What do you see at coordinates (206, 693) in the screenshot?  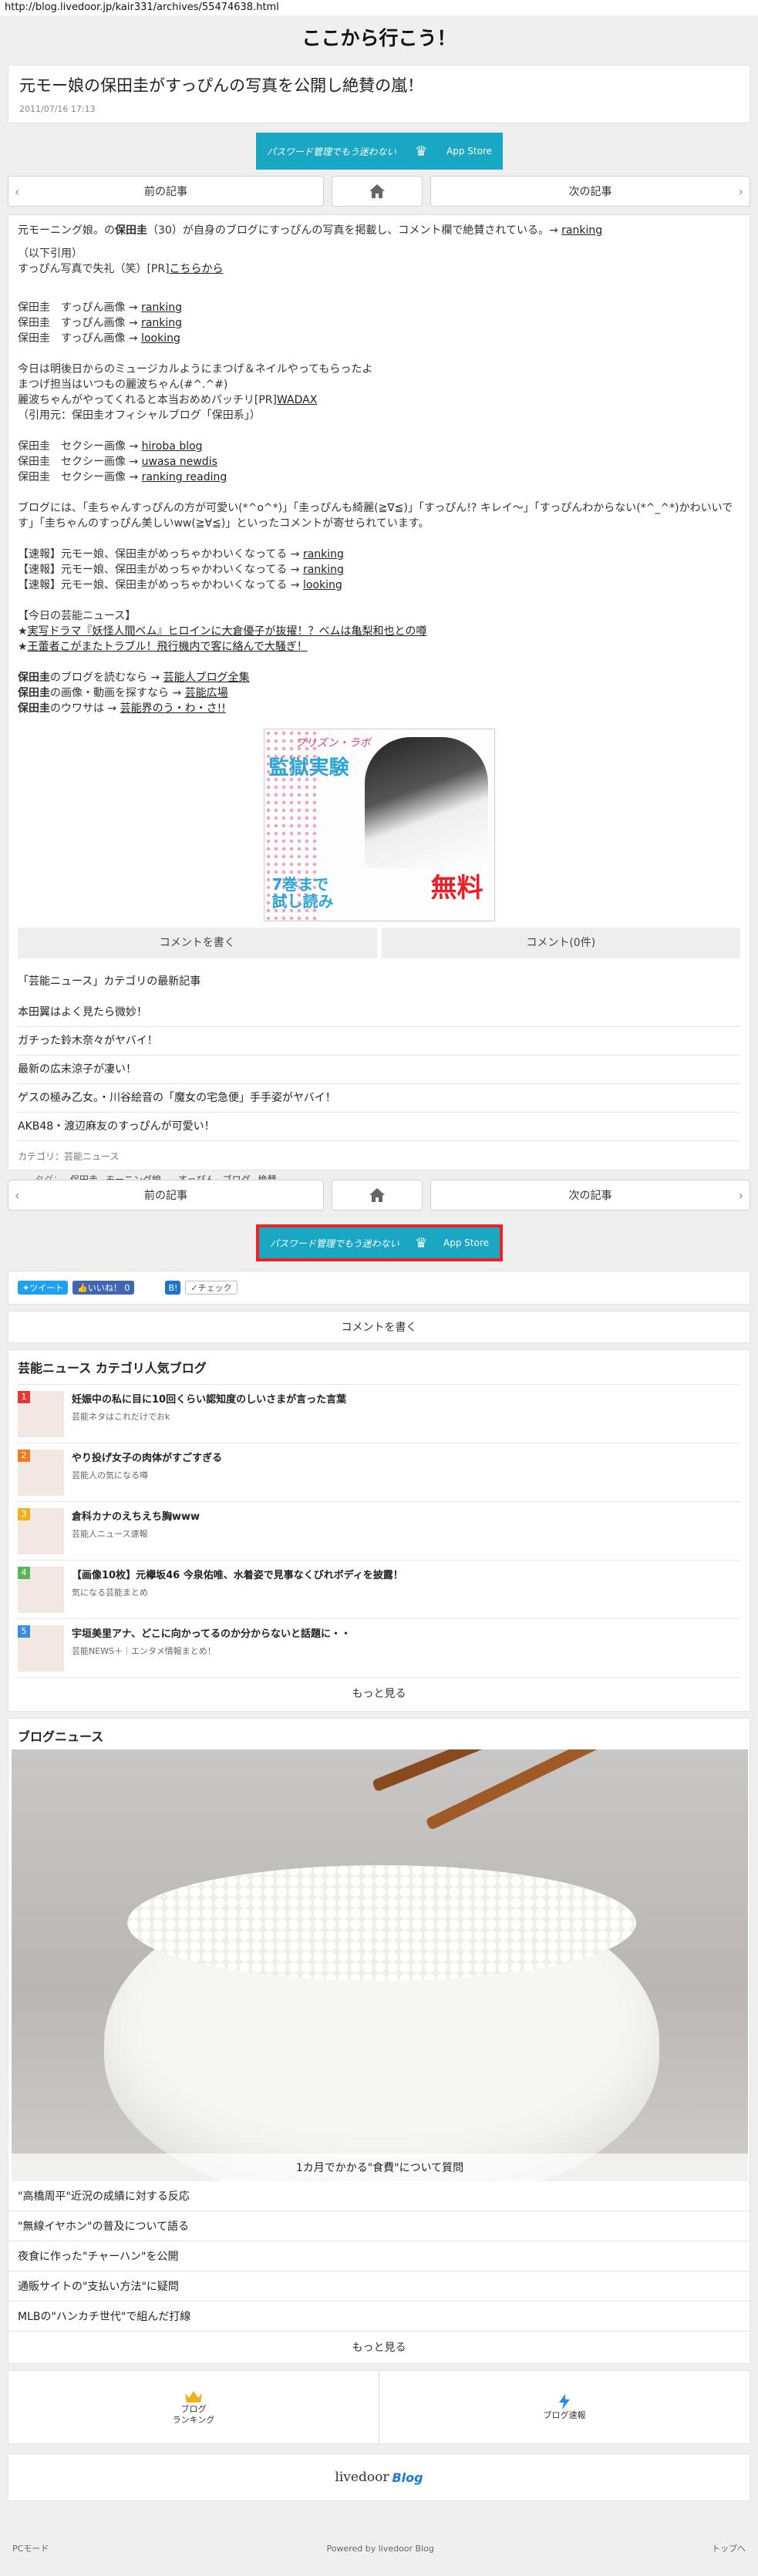 I see `outro-link: 芸能広場` at bounding box center [206, 693].